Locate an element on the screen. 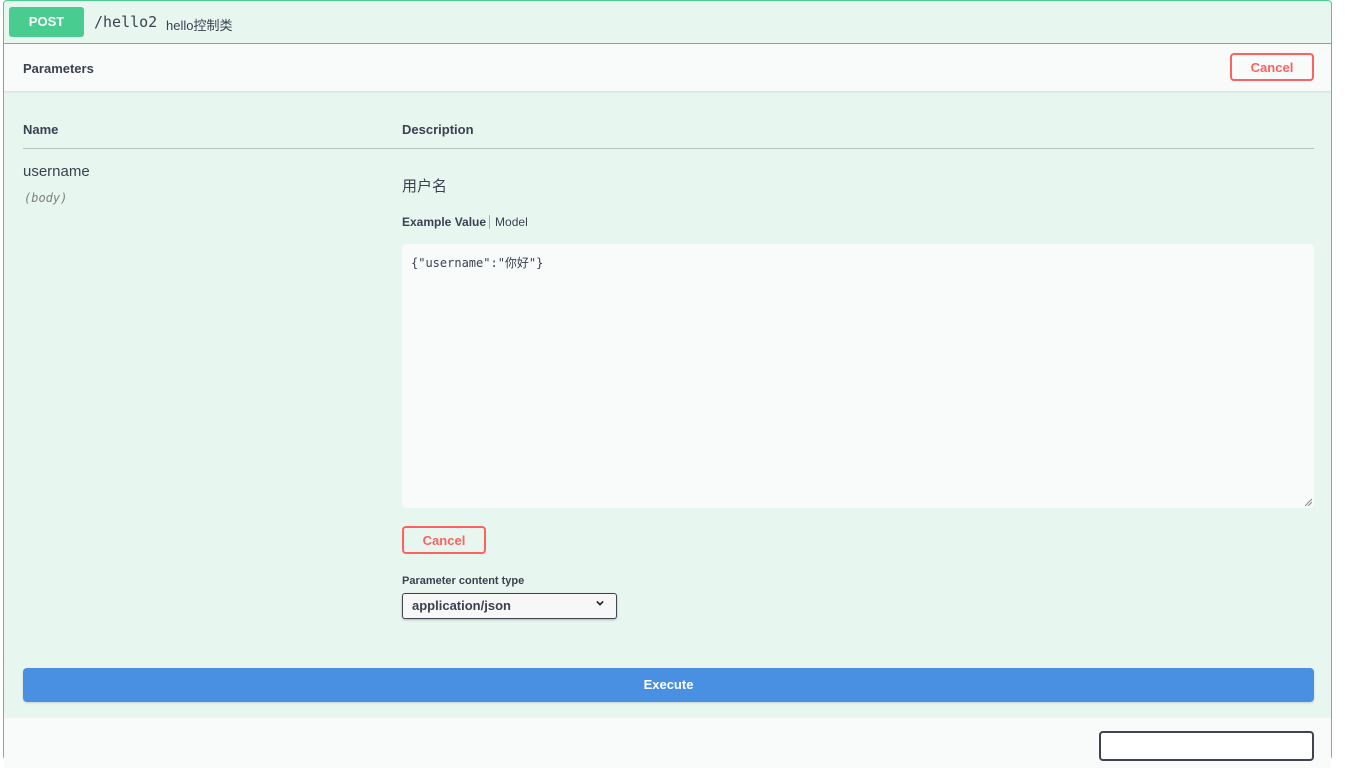 The image size is (1353, 768). method-badge: POST is located at coordinates (46, 22).